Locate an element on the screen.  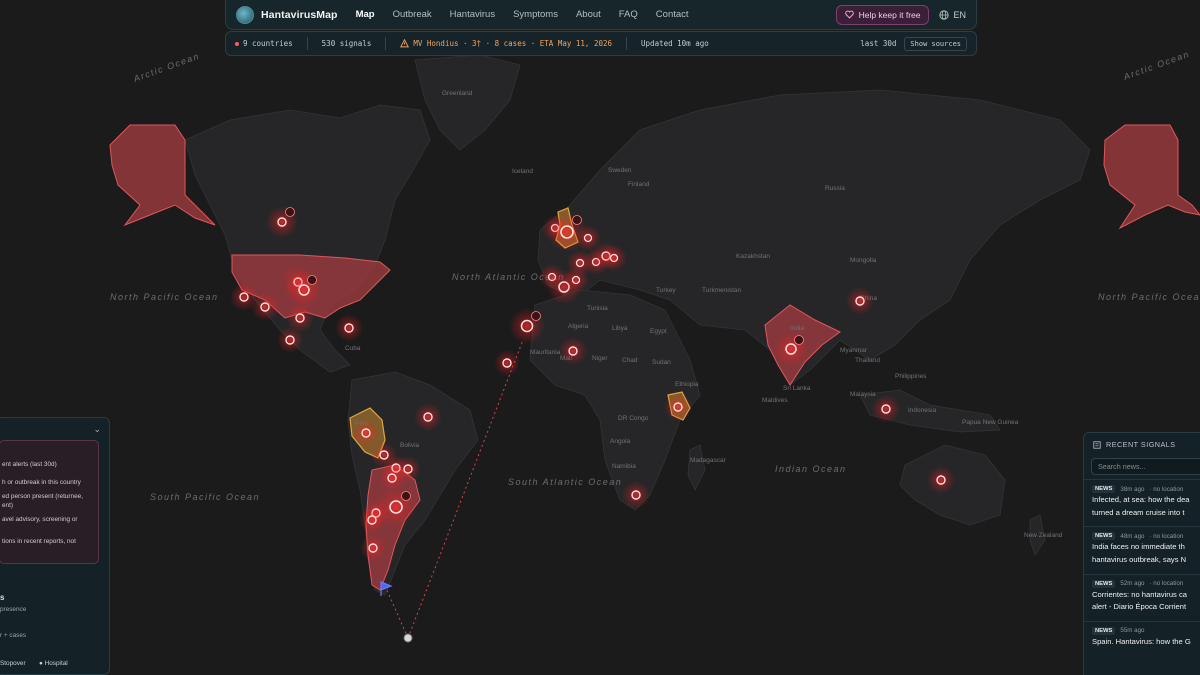
signal-title: India faces no immediate th is located at coordinates (1138, 547).